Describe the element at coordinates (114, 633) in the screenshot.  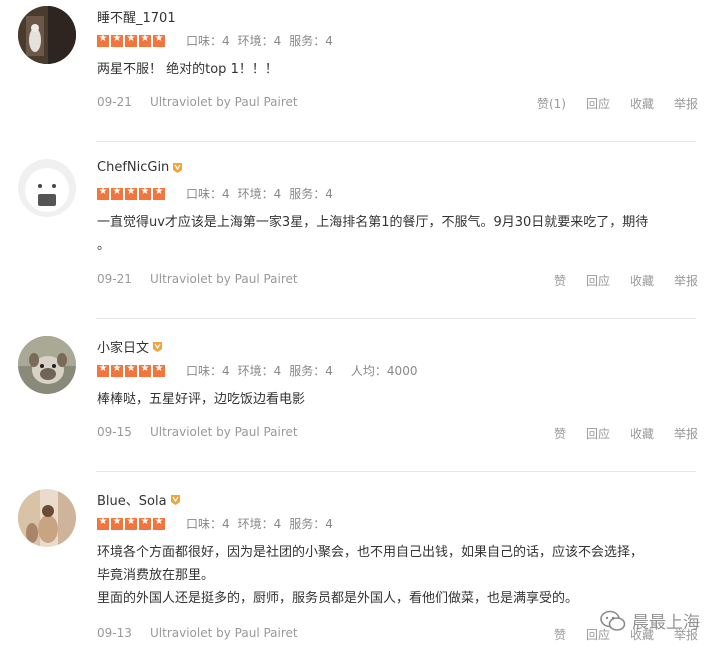
I see `review-date: 09-13` at that location.